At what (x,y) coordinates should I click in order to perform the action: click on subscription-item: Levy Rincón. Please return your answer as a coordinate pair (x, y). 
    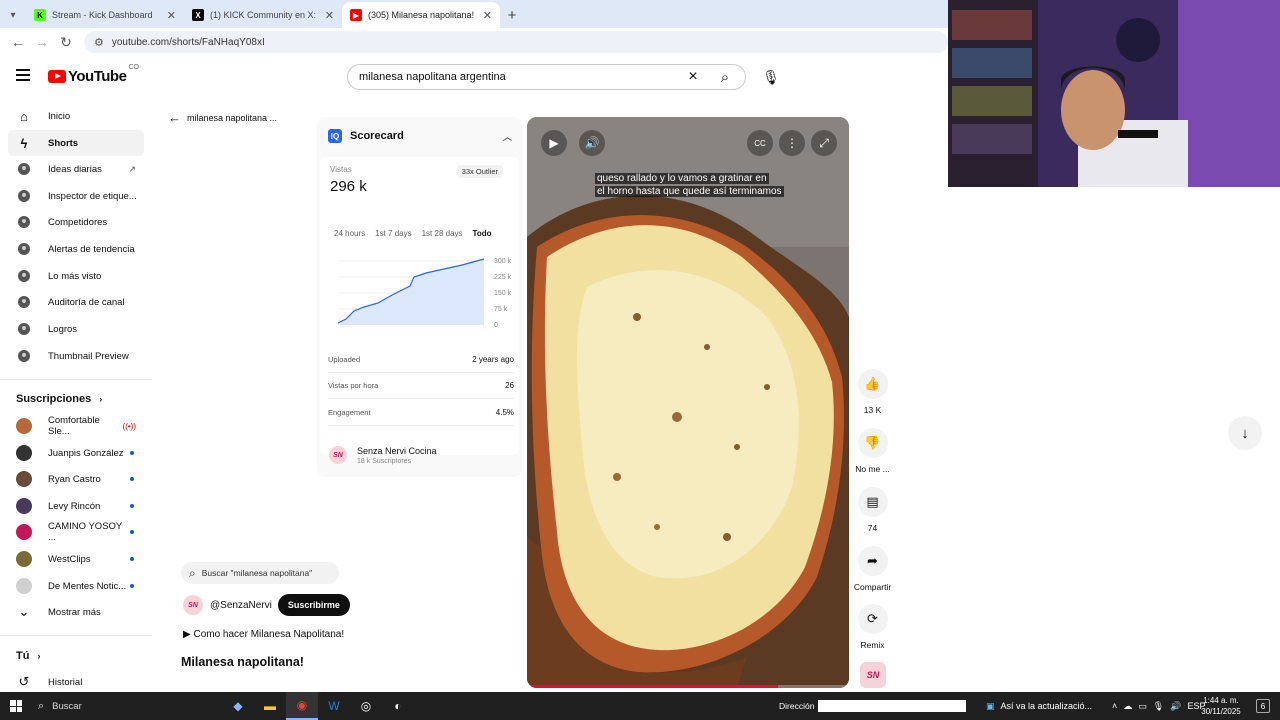
    Looking at the image, I should click on (76, 506).